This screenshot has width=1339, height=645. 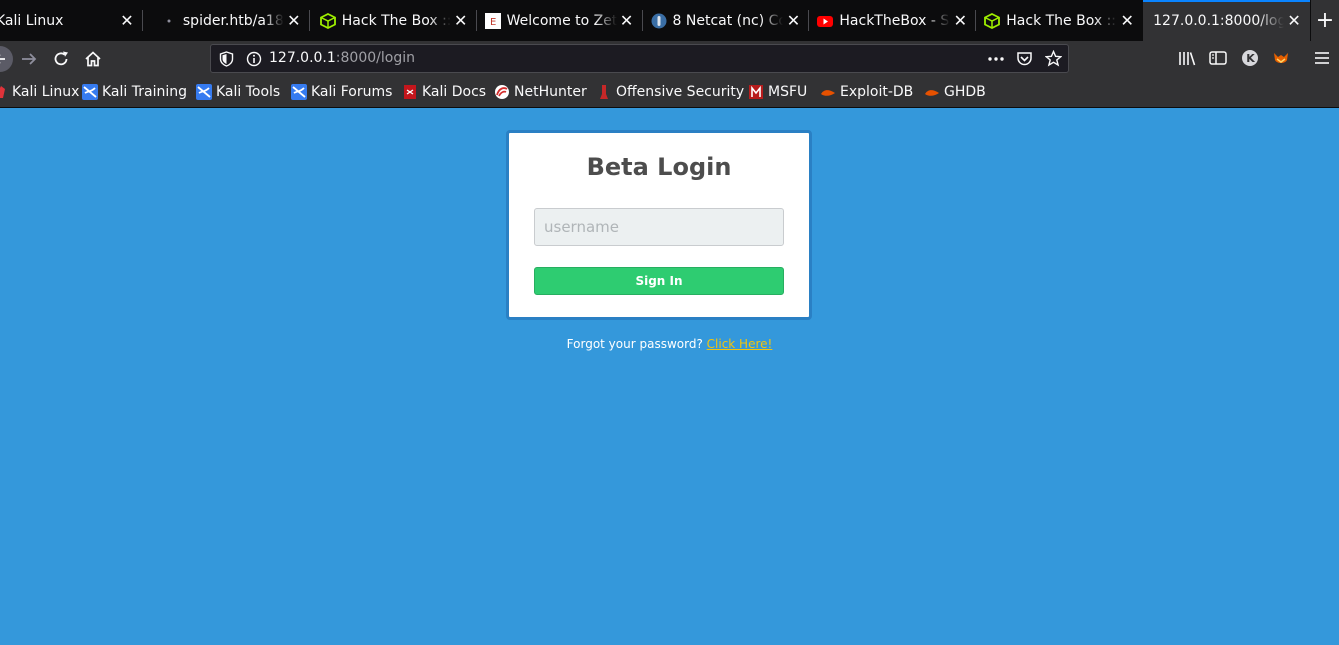 I want to click on forgot-password-label: Forgot your password?, so click(x=634, y=344).